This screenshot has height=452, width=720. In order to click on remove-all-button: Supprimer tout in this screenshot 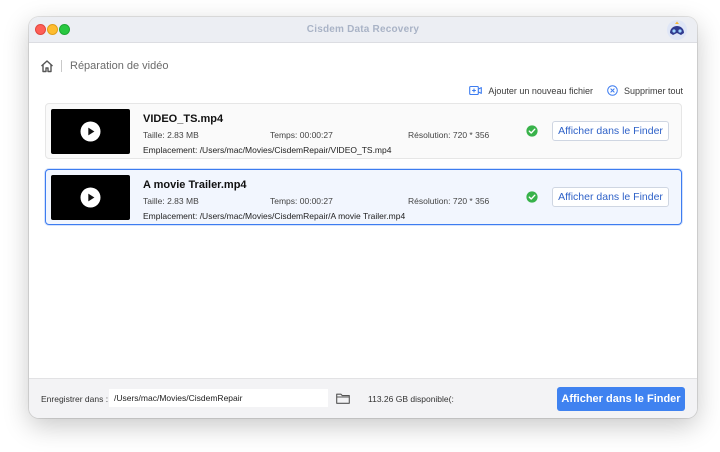, I will do `click(645, 90)`.